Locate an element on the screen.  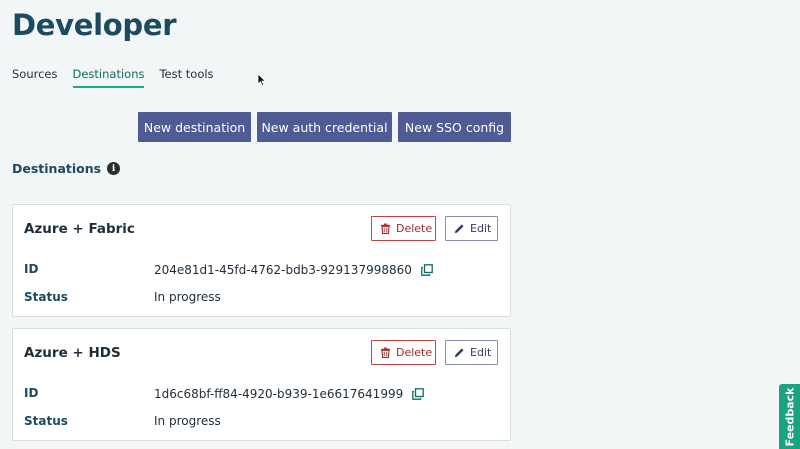
feedback-tab: Feedback is located at coordinates (789, 416).